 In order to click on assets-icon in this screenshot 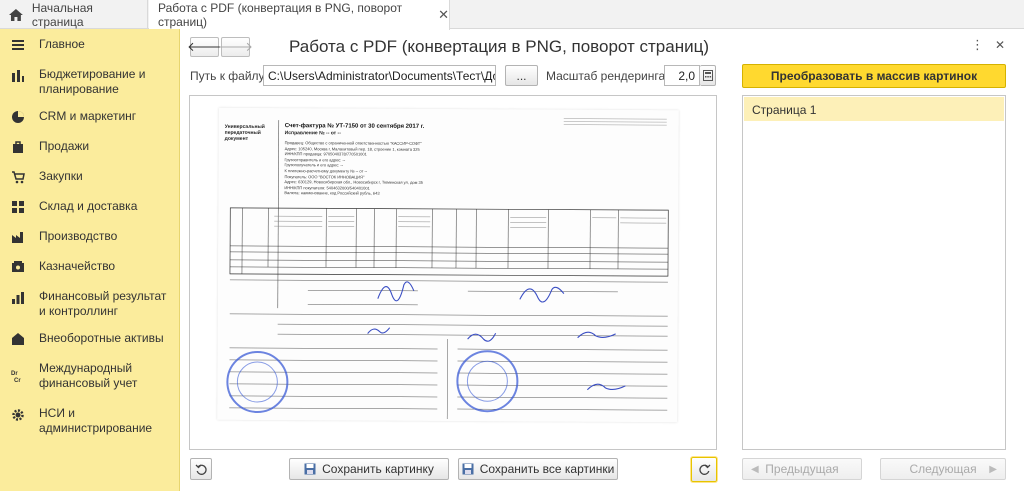, I will do `click(18, 339)`.